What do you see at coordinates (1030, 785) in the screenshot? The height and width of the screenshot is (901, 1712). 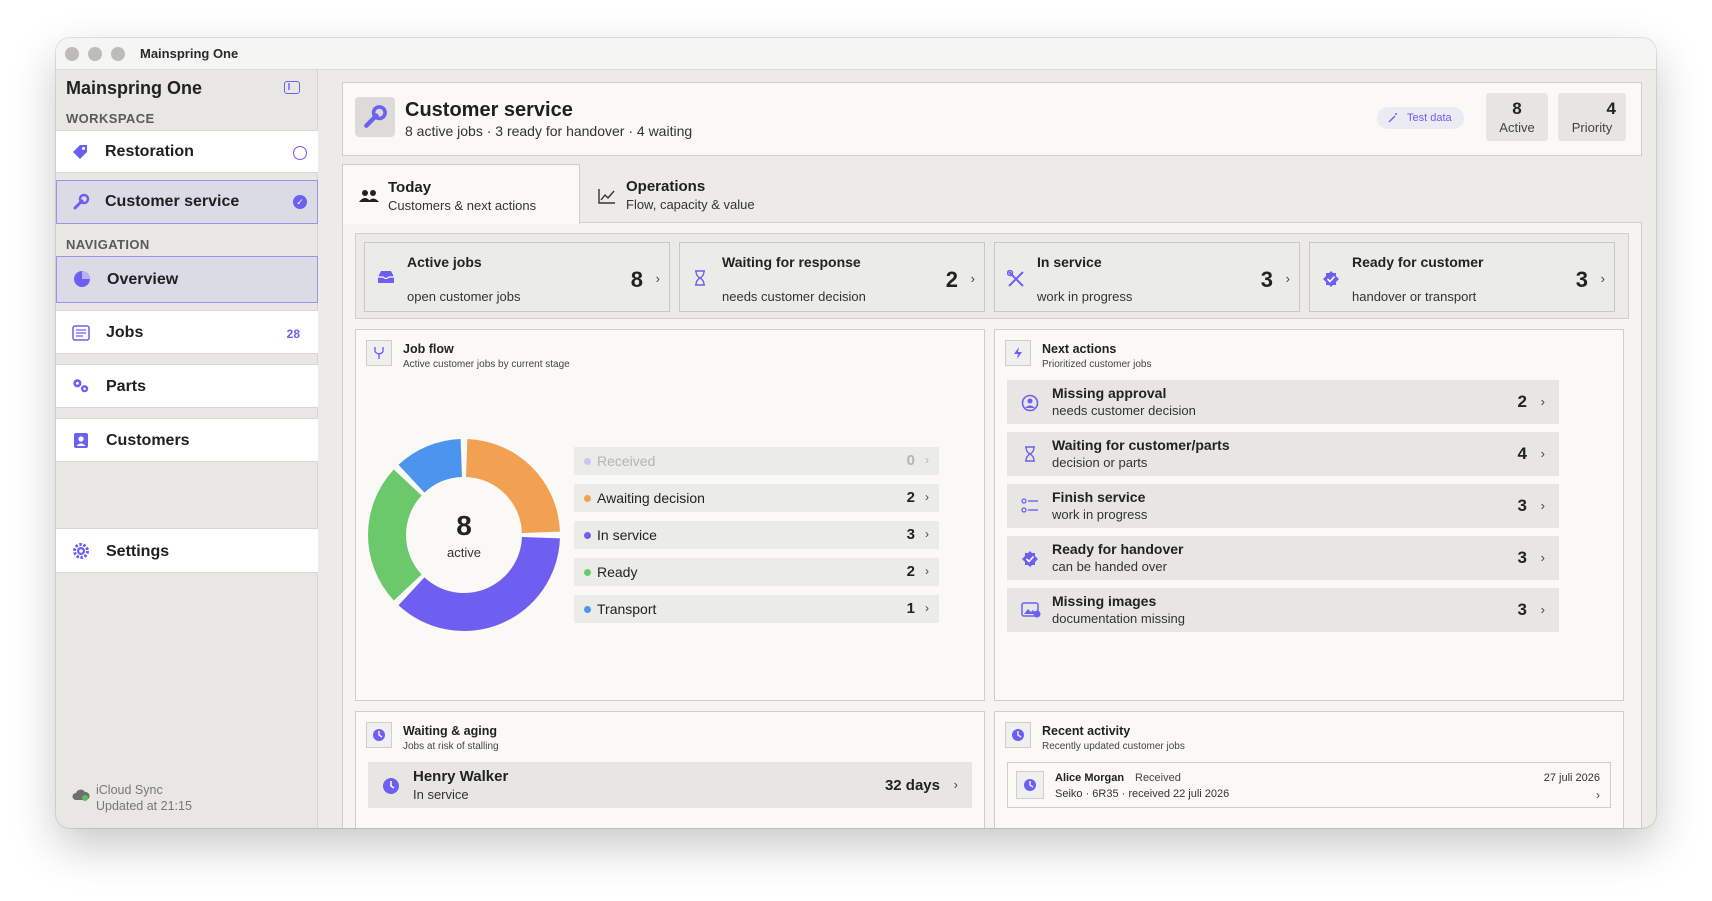 I see `activity-item-icon` at bounding box center [1030, 785].